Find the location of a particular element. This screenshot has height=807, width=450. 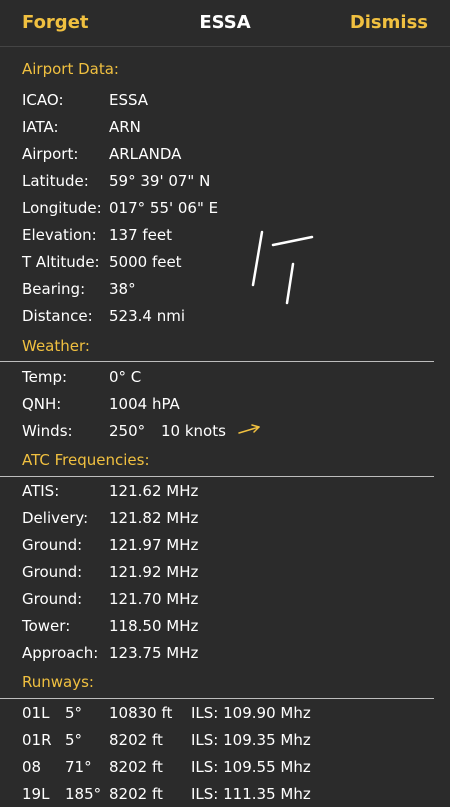

row-label: Longitude: is located at coordinates (62, 208).